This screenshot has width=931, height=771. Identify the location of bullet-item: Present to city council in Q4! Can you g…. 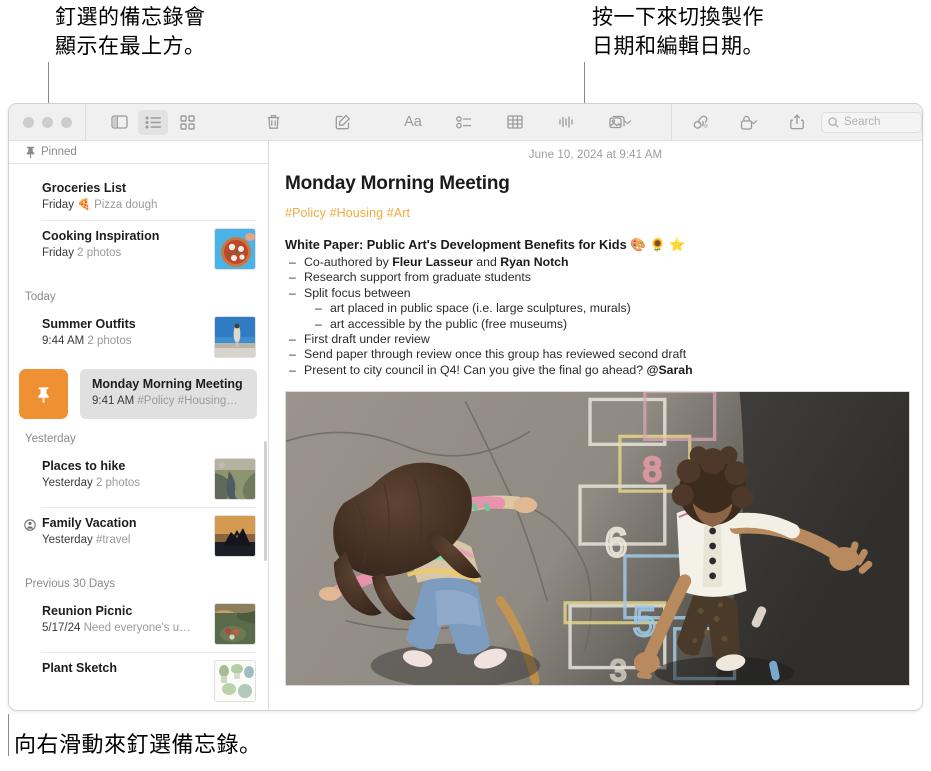
(596, 371).